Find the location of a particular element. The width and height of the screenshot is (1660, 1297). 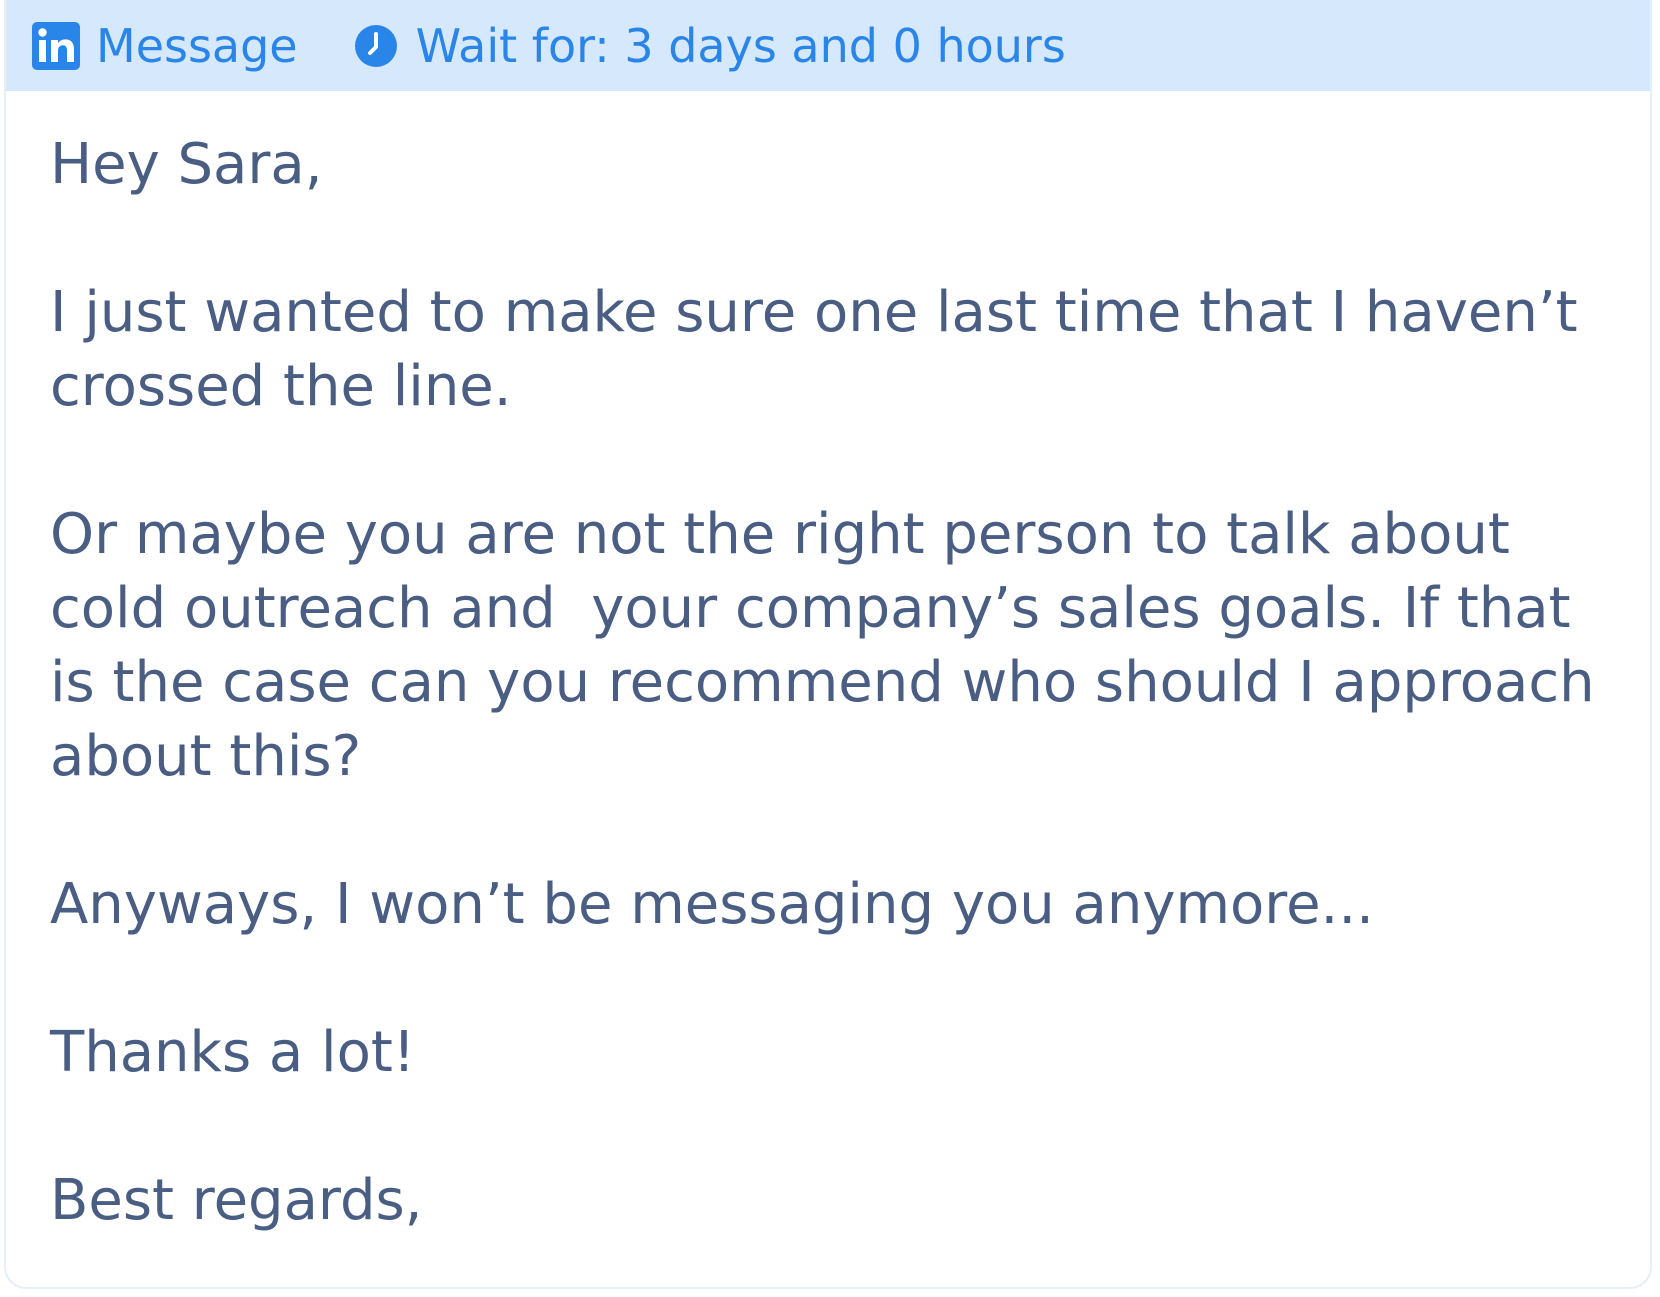

step-header: Message Wait for: 3 days and 0 hours is located at coordinates (828, 45).